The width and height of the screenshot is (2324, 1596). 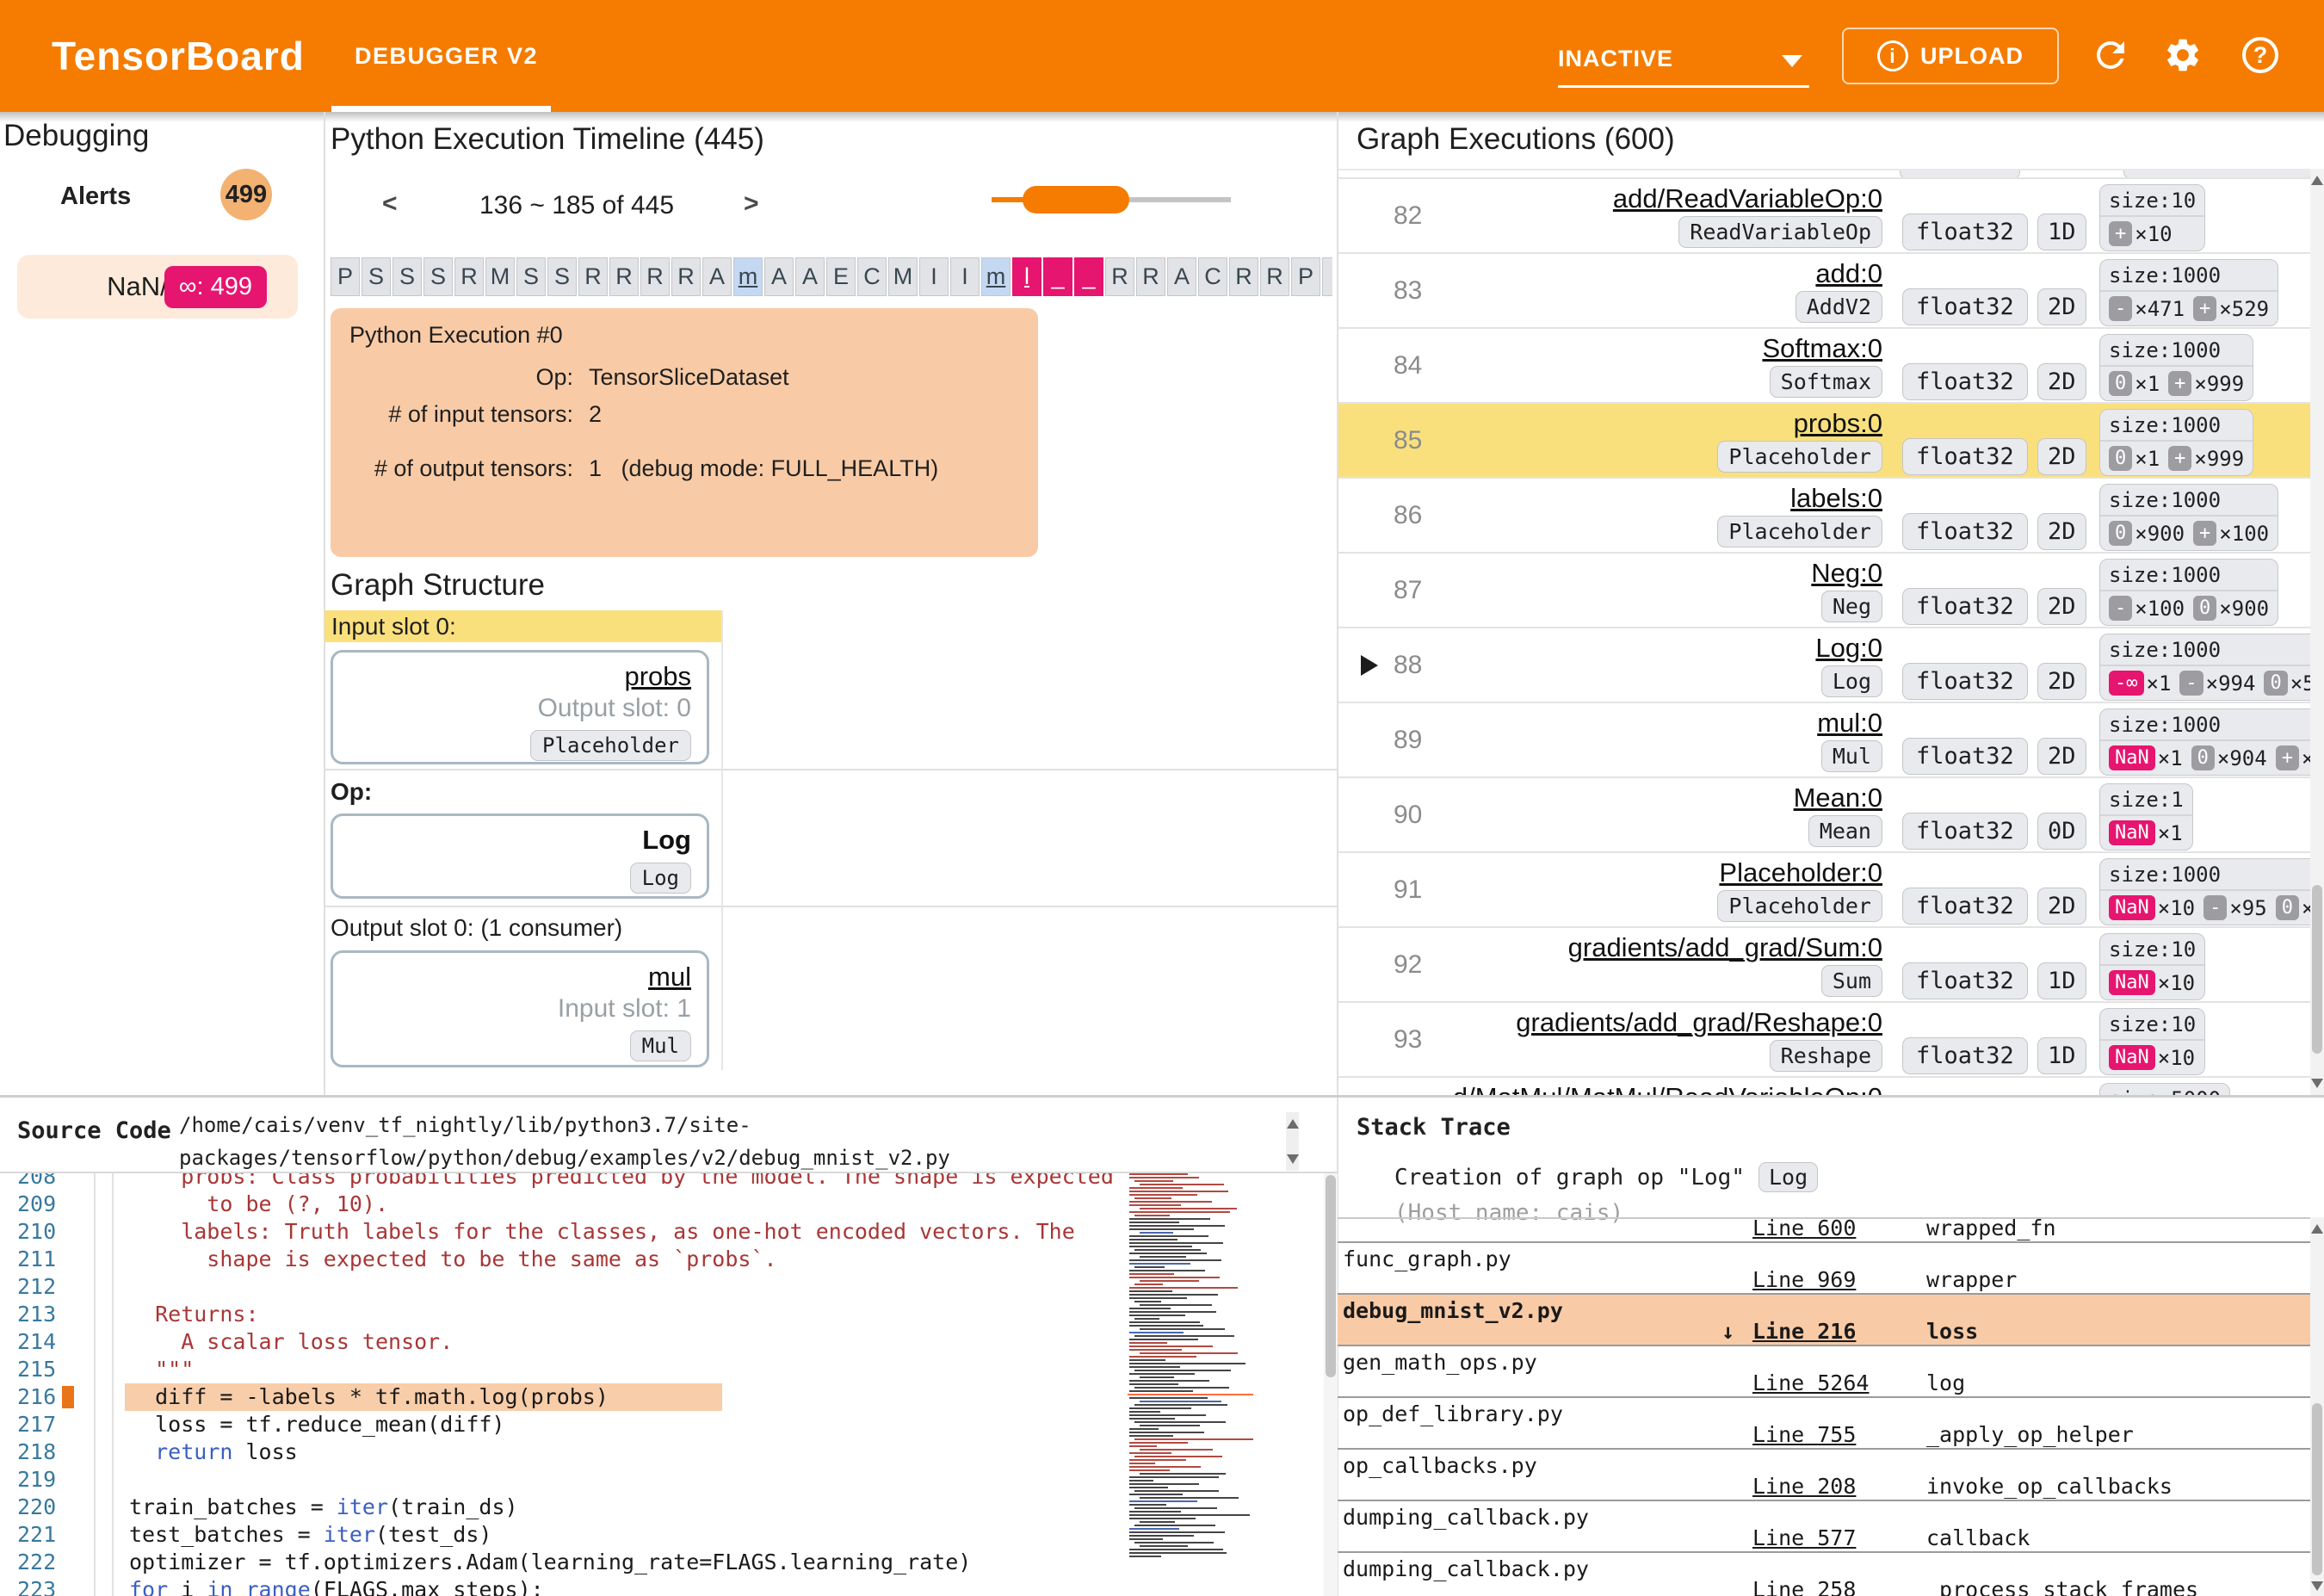 I want to click on run-status-select: INACTIVE, so click(x=1683, y=60).